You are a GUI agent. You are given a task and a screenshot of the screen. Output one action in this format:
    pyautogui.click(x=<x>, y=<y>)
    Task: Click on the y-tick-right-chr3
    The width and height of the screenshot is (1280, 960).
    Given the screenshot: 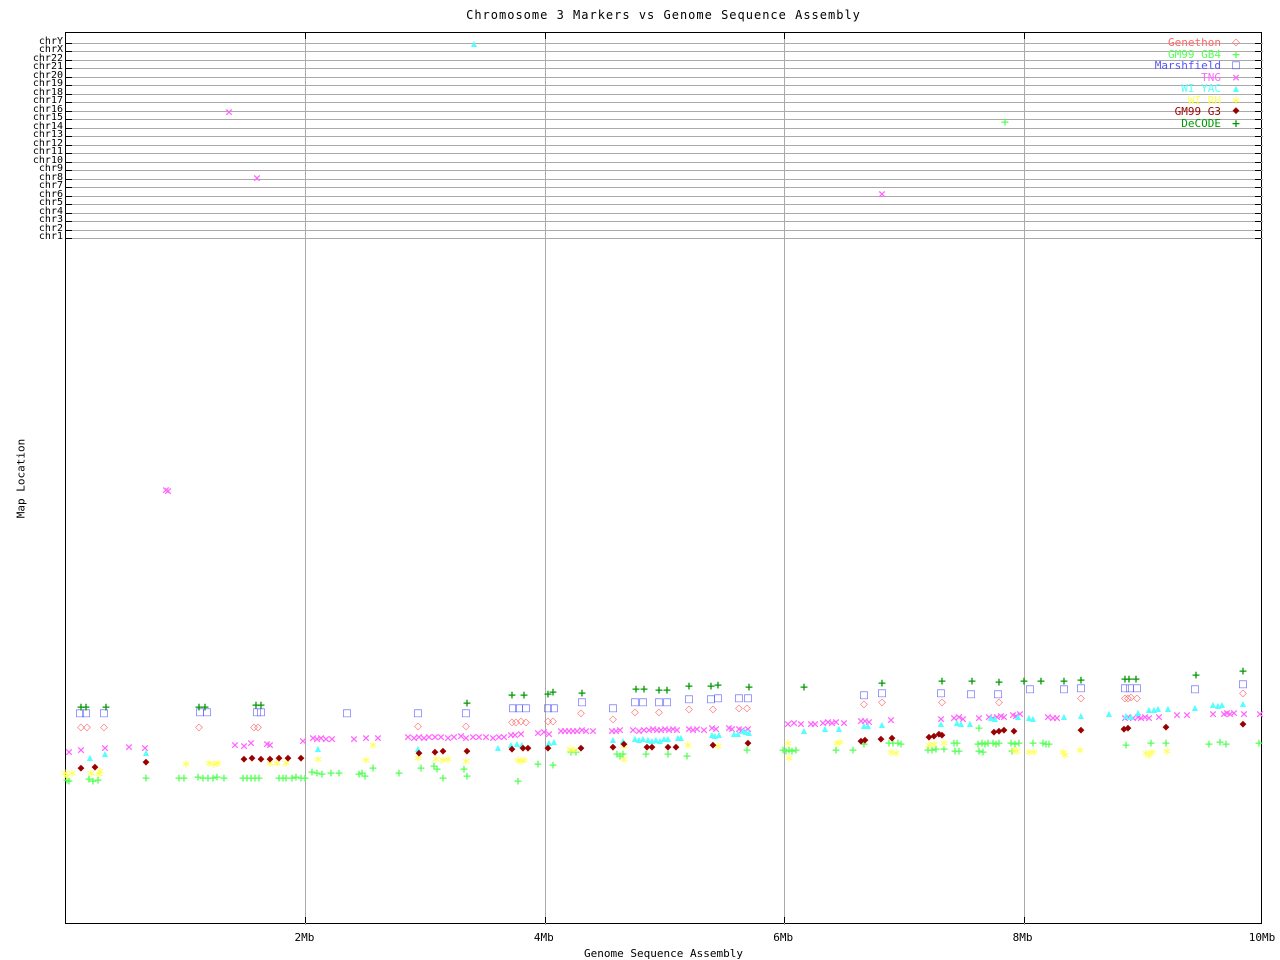 What is the action you would take?
    pyautogui.click(x=1258, y=222)
    